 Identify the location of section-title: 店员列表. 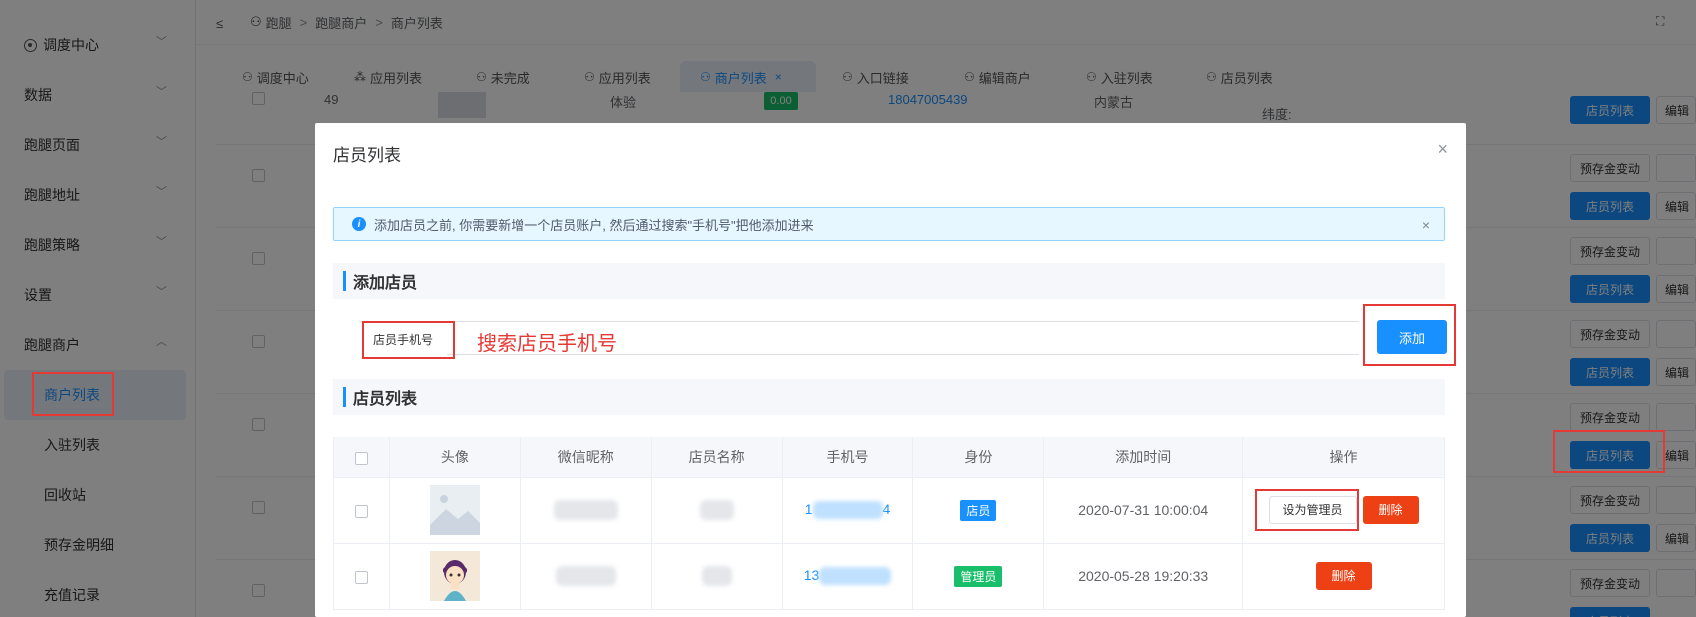
(385, 399).